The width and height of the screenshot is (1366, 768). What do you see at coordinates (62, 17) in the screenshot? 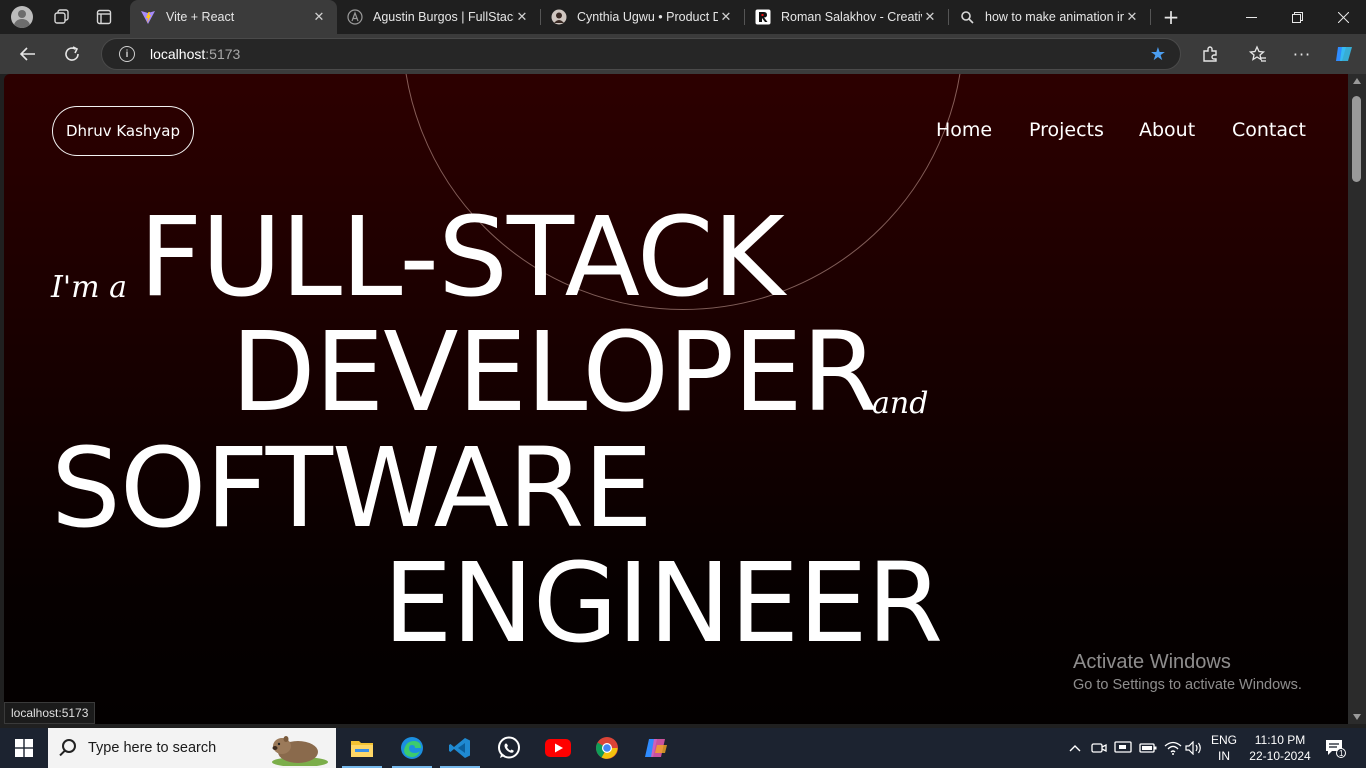
I see `workspaces-icon` at bounding box center [62, 17].